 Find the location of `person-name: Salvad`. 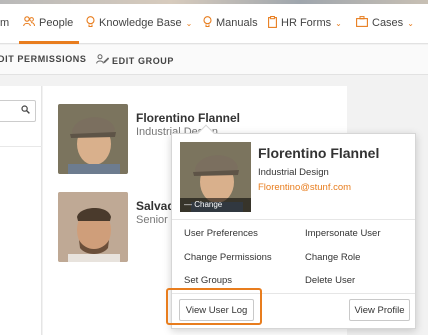

person-name: Salvad is located at coordinates (155, 206).